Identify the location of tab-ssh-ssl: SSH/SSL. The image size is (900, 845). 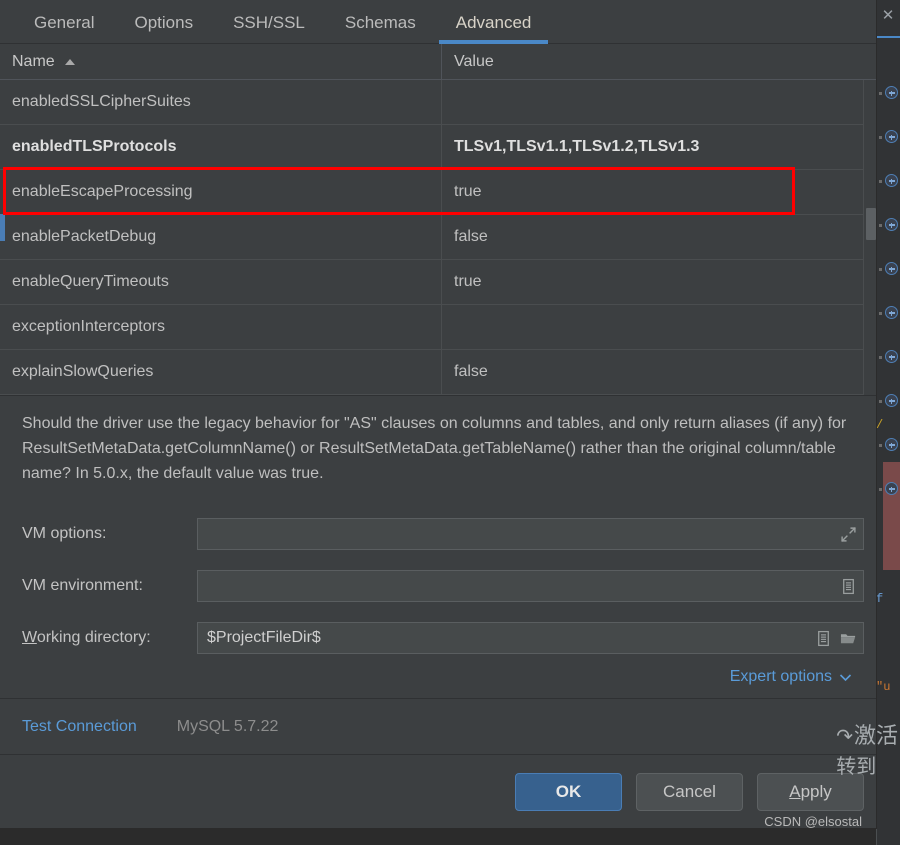
(269, 22).